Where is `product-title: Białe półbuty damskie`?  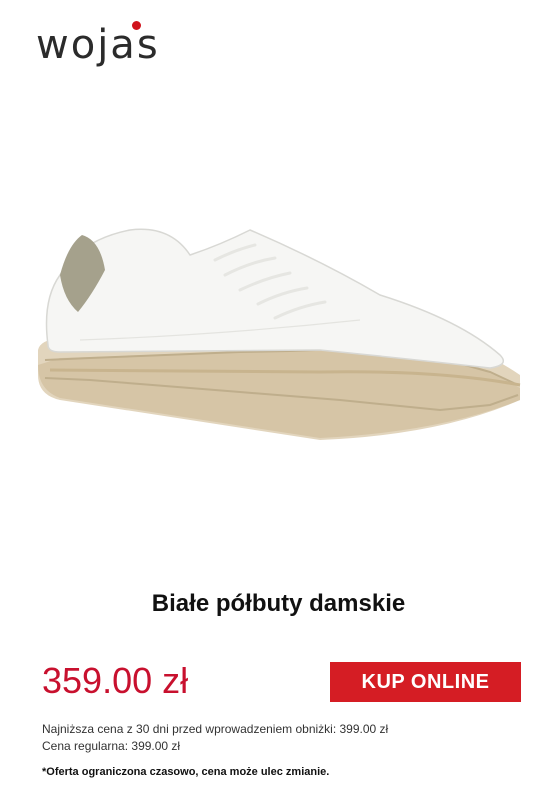 product-title: Białe półbuty damskie is located at coordinates (278, 603).